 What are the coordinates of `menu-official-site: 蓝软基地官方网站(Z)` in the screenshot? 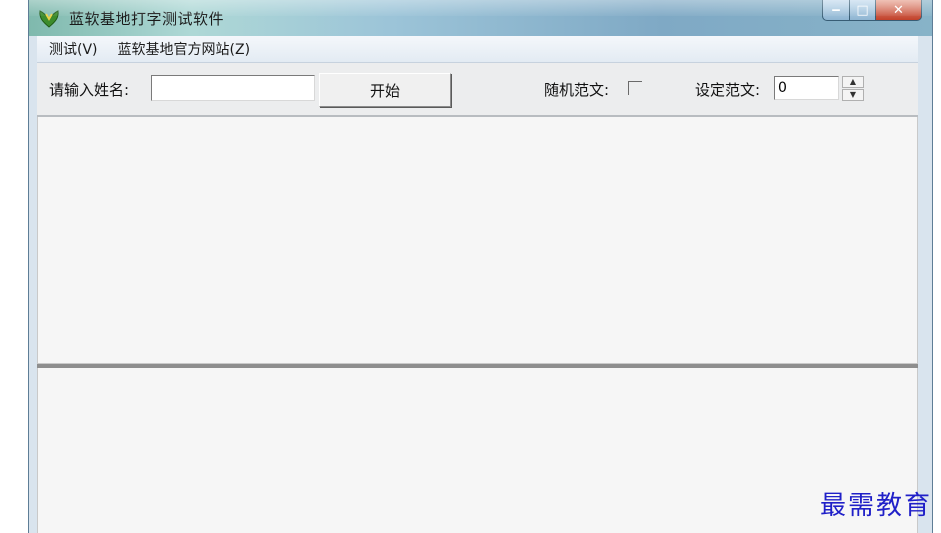 It's located at (184, 49).